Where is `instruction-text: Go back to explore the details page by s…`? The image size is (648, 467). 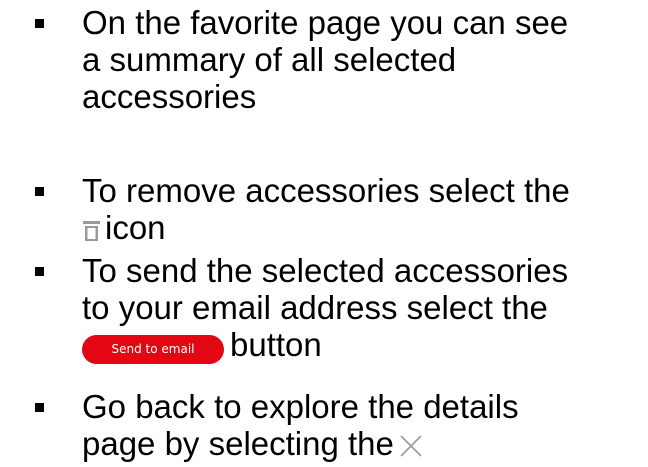 instruction-text: Go back to explore the details page by s… is located at coordinates (362, 425).